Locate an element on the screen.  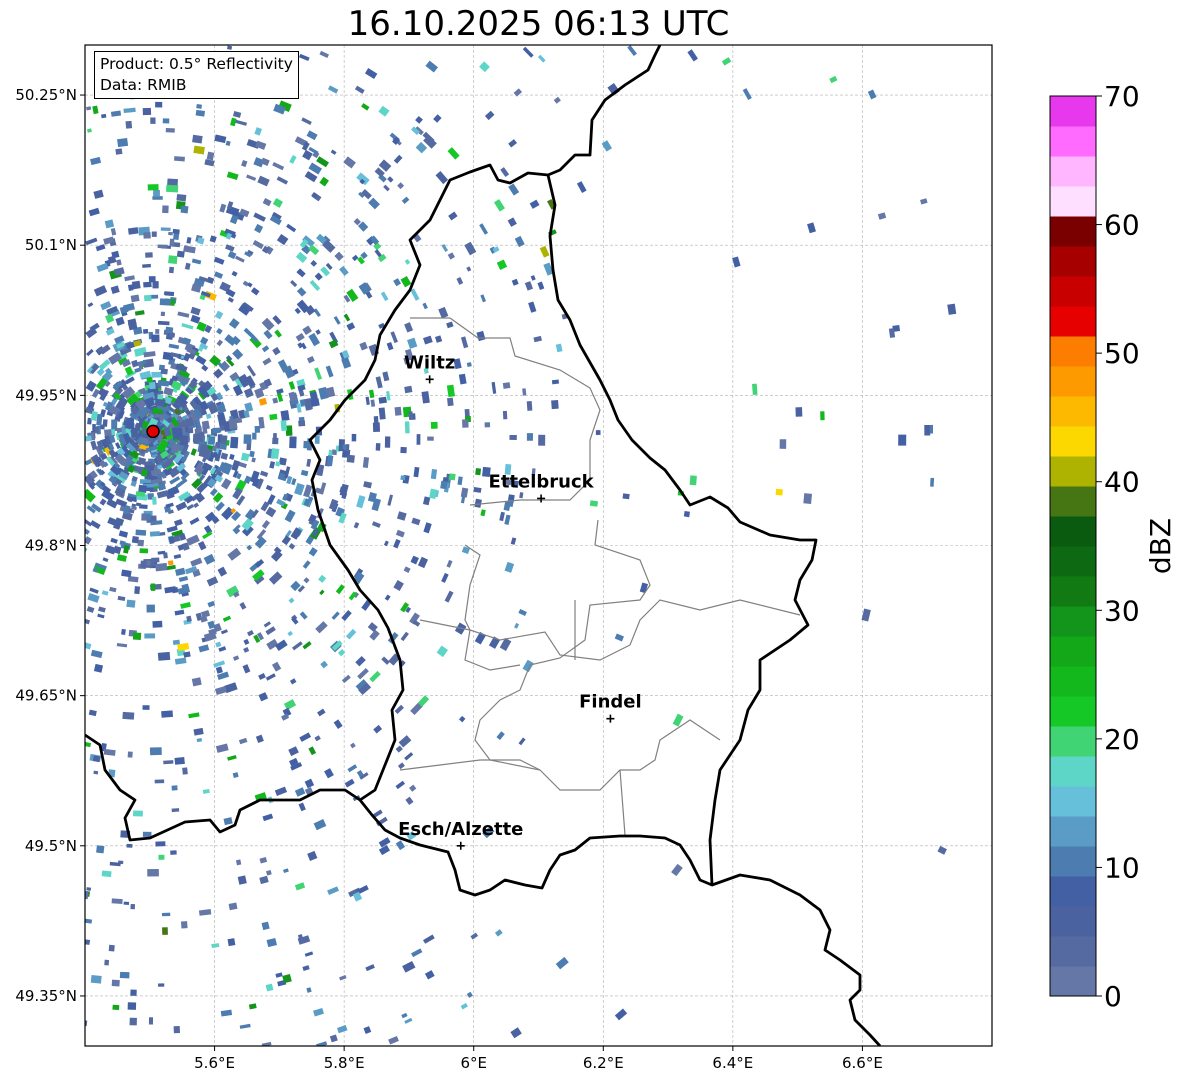
lat-tick-label: 49.65°N is located at coordinates (46, 696).